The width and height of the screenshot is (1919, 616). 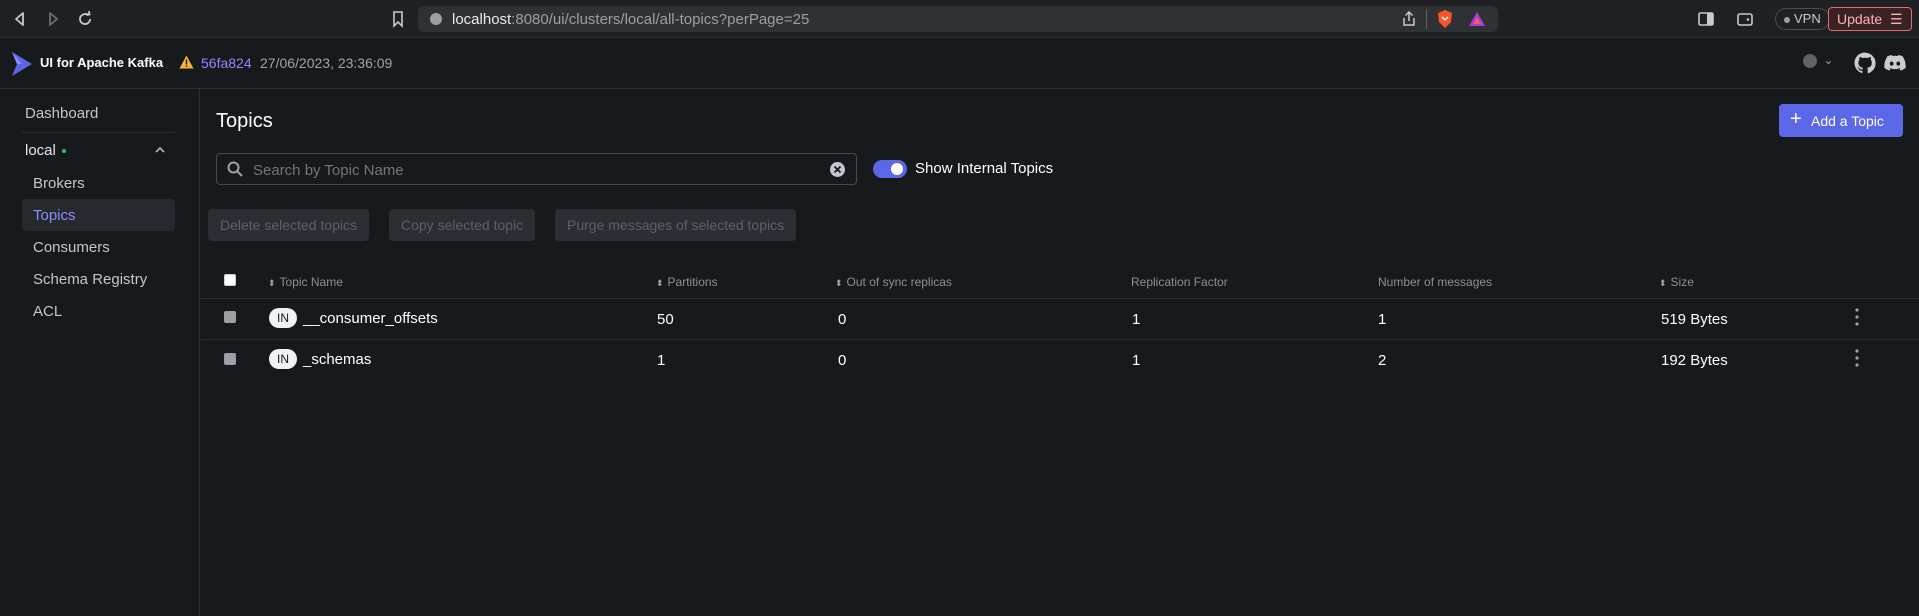 What do you see at coordinates (1682, 282) in the screenshot?
I see `column-label: Size` at bounding box center [1682, 282].